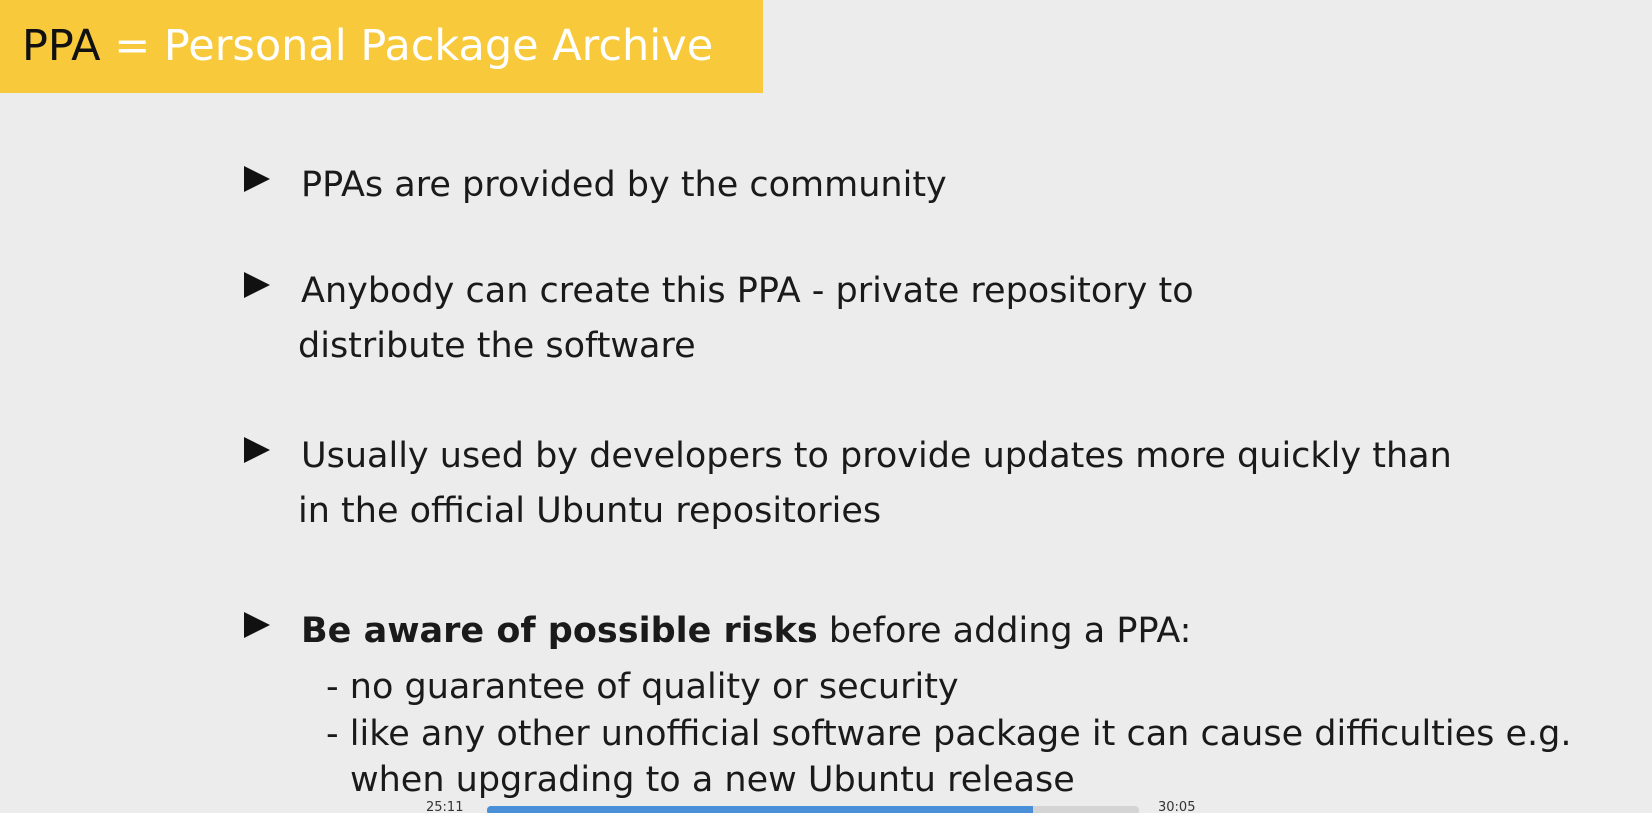 The width and height of the screenshot is (1652, 813). I want to click on progress-bar, so click(813, 809).